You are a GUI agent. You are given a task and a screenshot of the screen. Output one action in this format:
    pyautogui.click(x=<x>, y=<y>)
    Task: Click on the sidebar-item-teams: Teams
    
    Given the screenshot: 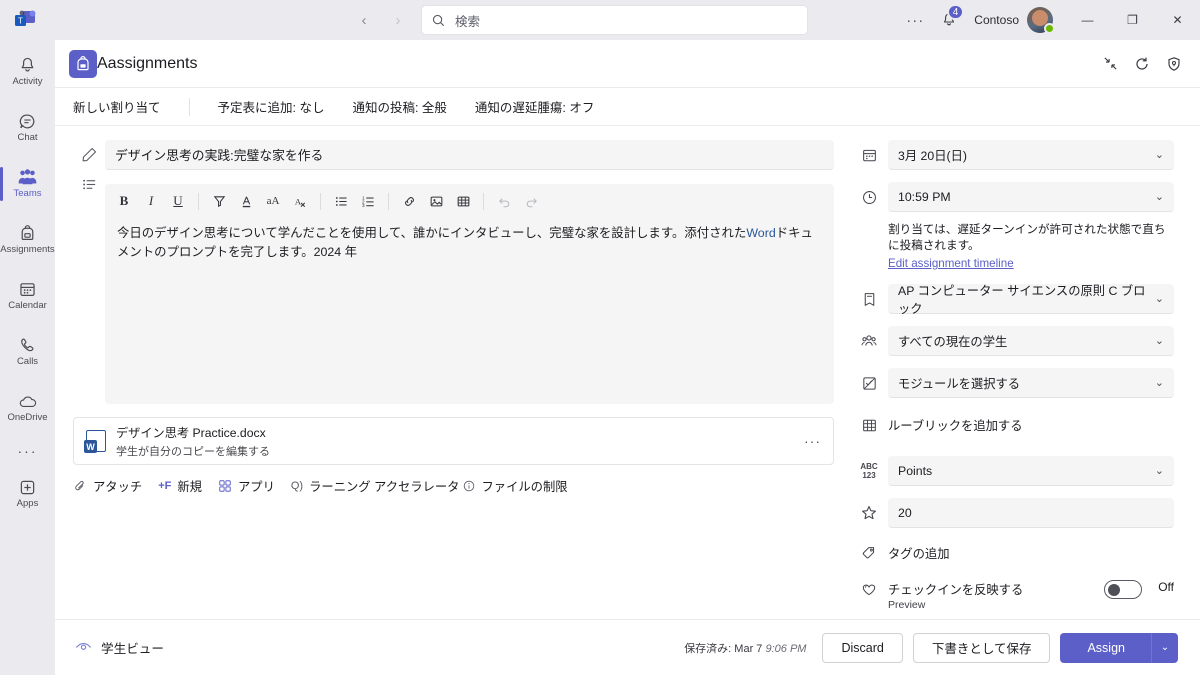 What is the action you would take?
    pyautogui.click(x=27, y=184)
    